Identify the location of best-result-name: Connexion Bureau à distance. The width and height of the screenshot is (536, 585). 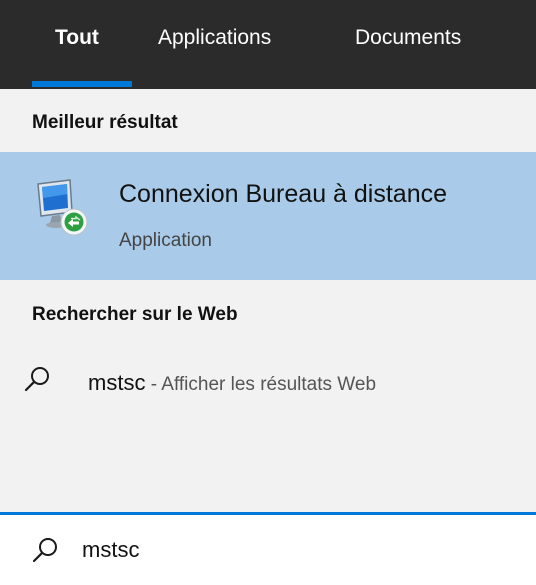
(283, 194).